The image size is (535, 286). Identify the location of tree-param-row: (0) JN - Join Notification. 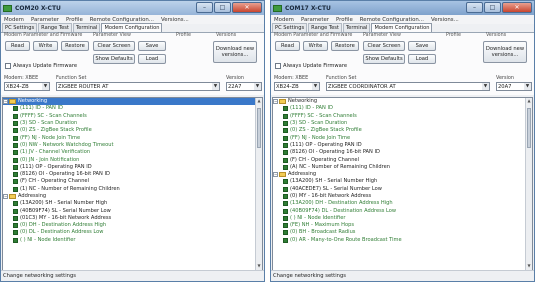
(132, 159).